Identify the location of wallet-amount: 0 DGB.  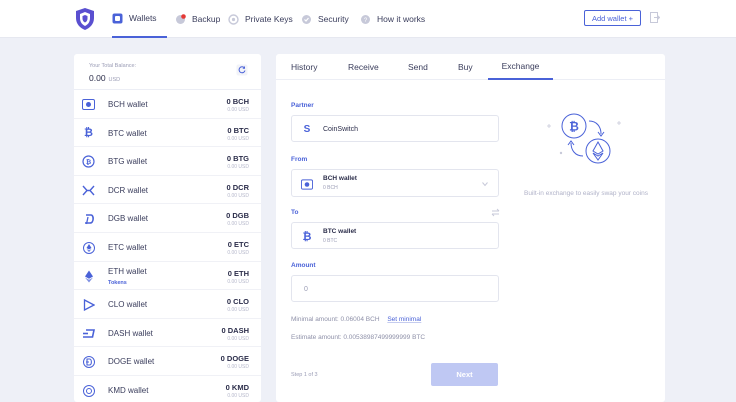
(237, 216).